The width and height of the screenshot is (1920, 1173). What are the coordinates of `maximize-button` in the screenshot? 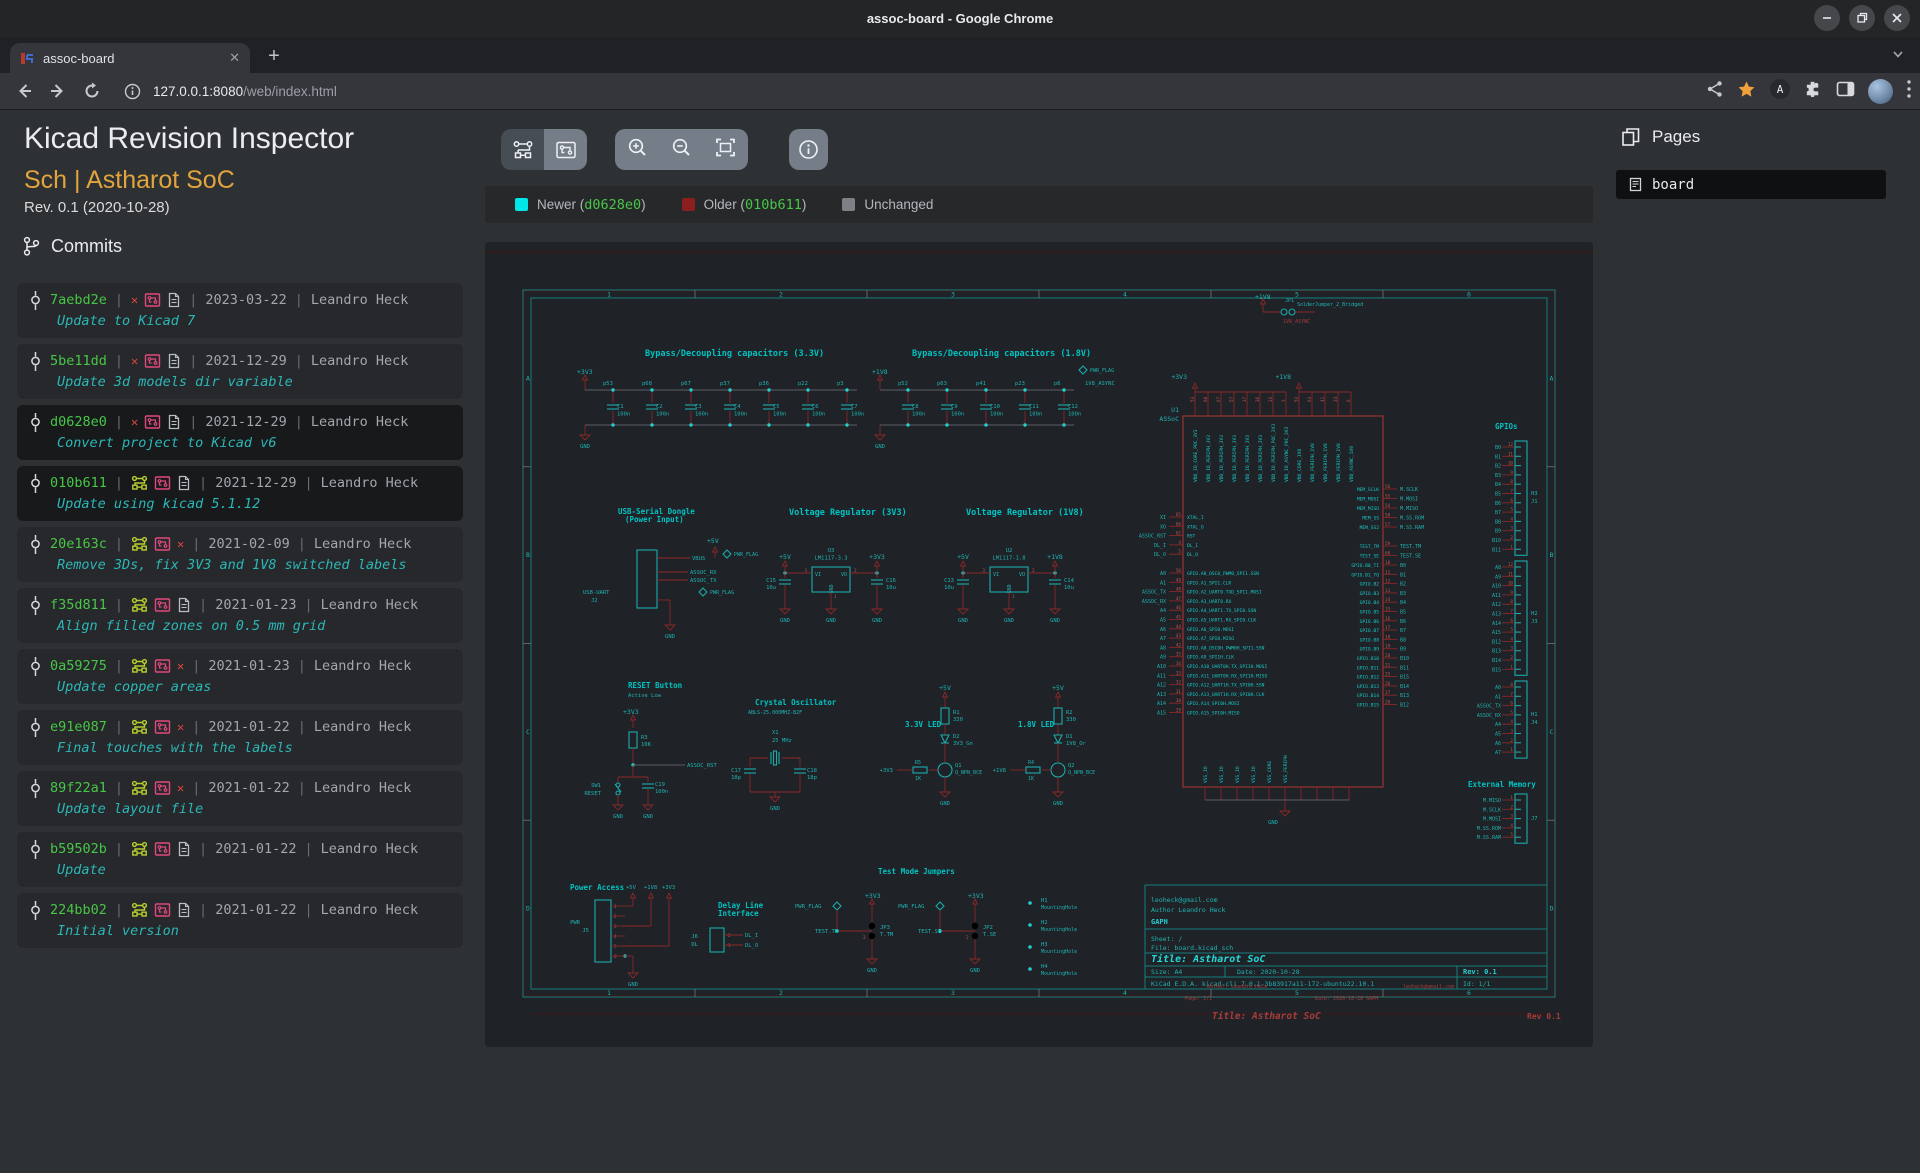 It's located at (1862, 18).